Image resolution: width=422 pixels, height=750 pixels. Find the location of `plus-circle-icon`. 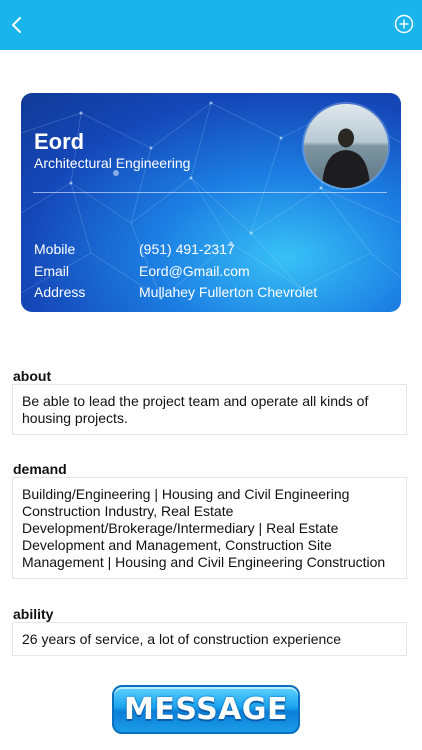

plus-circle-icon is located at coordinates (404, 24).